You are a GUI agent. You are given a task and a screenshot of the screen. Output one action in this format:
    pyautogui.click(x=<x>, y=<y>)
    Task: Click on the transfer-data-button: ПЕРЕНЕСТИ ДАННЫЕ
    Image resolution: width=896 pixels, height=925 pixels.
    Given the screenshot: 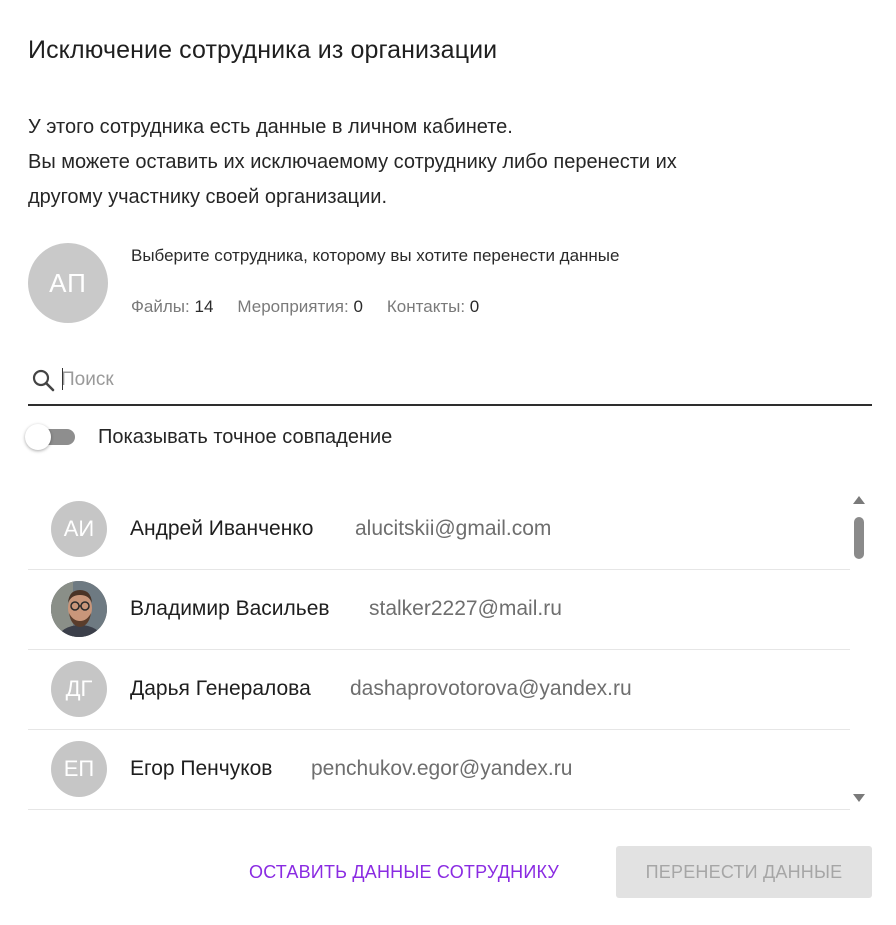 What is the action you would take?
    pyautogui.click(x=744, y=872)
    